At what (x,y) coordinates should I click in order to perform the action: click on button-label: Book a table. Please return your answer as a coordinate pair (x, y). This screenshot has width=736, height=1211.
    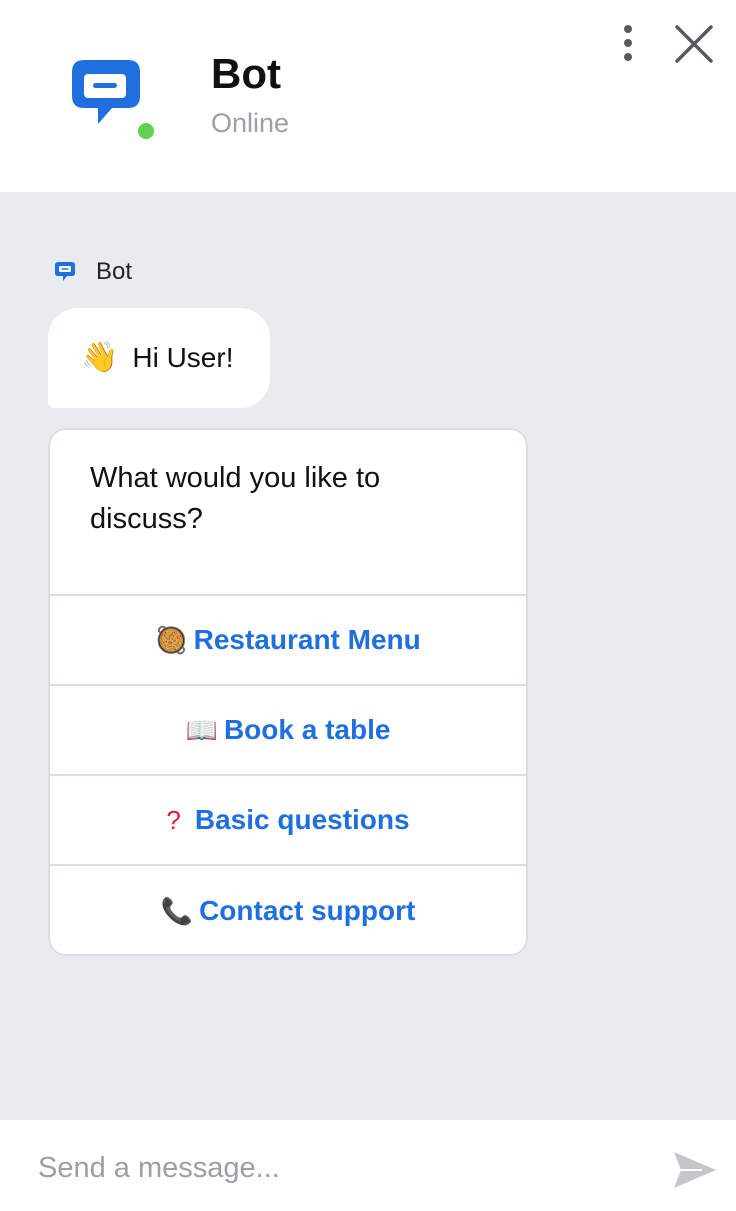
    Looking at the image, I should click on (307, 729).